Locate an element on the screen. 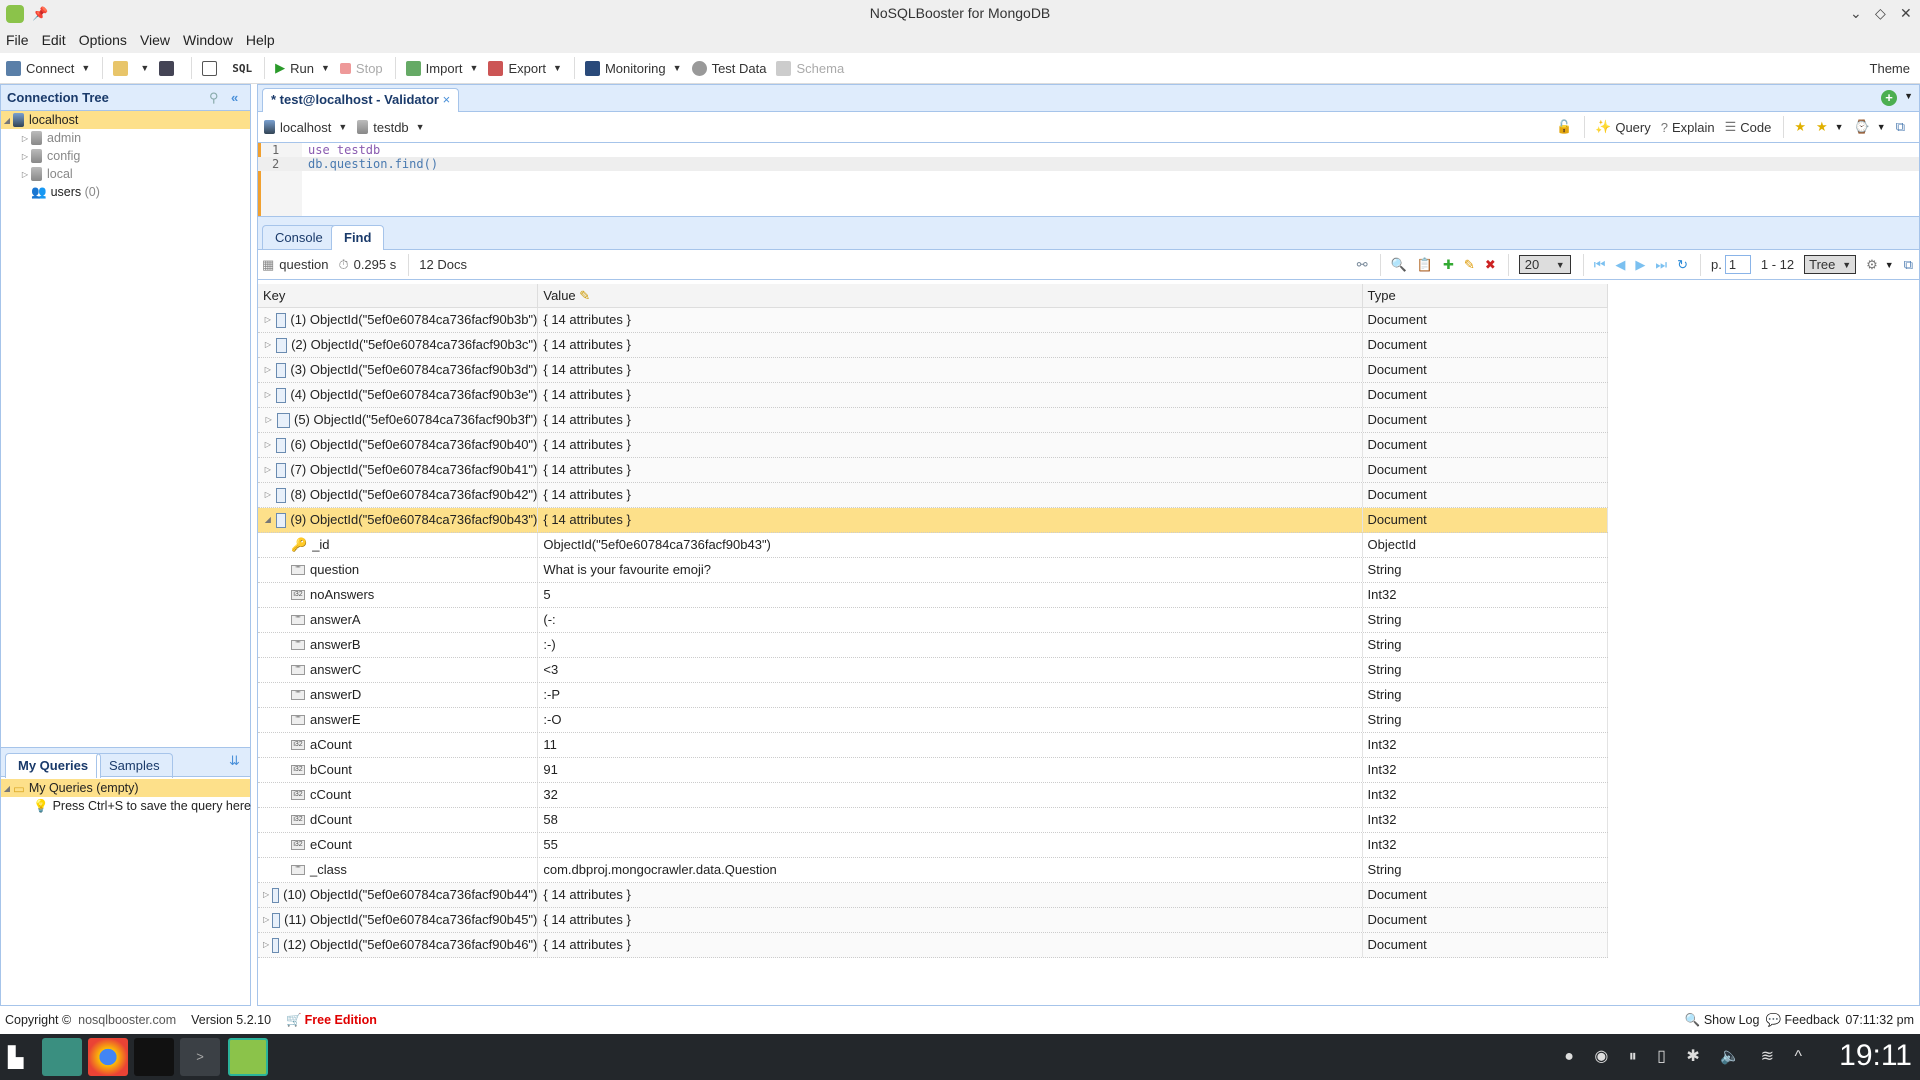 The width and height of the screenshot is (1920, 1080). field-row: "" answerB:-) String is located at coordinates (933, 645).